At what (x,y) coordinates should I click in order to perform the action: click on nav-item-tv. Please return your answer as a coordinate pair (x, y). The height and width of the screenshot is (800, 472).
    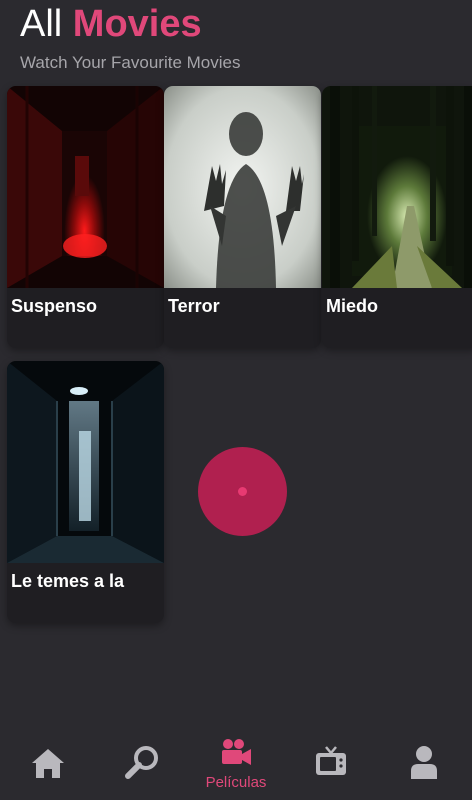
    Looking at the image, I should click on (332, 765).